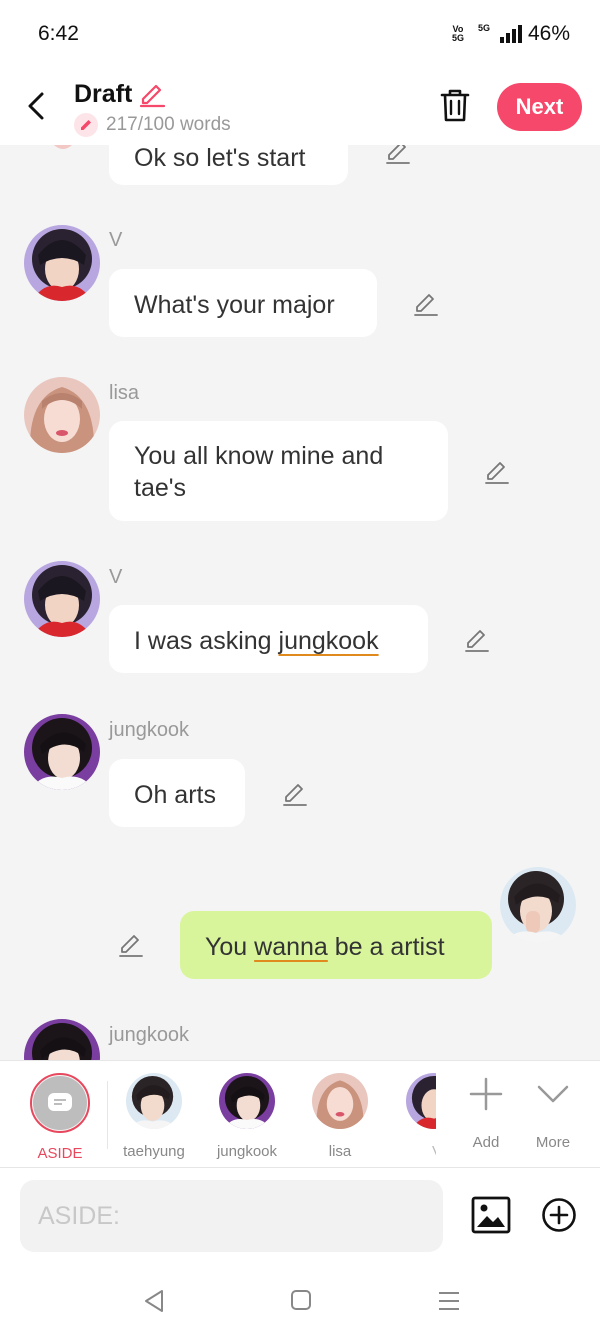 The height and width of the screenshot is (1337, 600). Describe the element at coordinates (300, 35) in the screenshot. I see `status-bar: 6:42 Vo 5G 5G 46%` at that location.